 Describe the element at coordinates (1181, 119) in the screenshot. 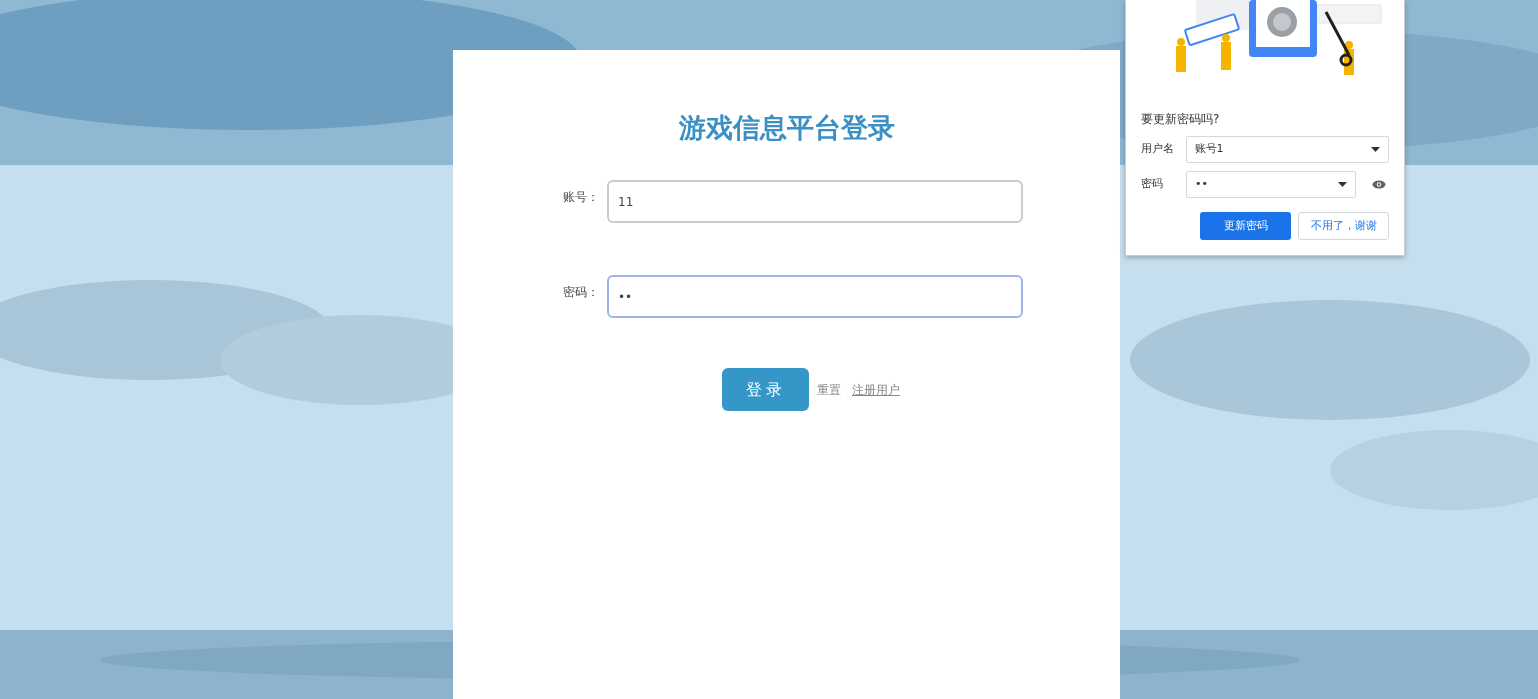

I see `popup-title: 要更新密码吗?` at that location.